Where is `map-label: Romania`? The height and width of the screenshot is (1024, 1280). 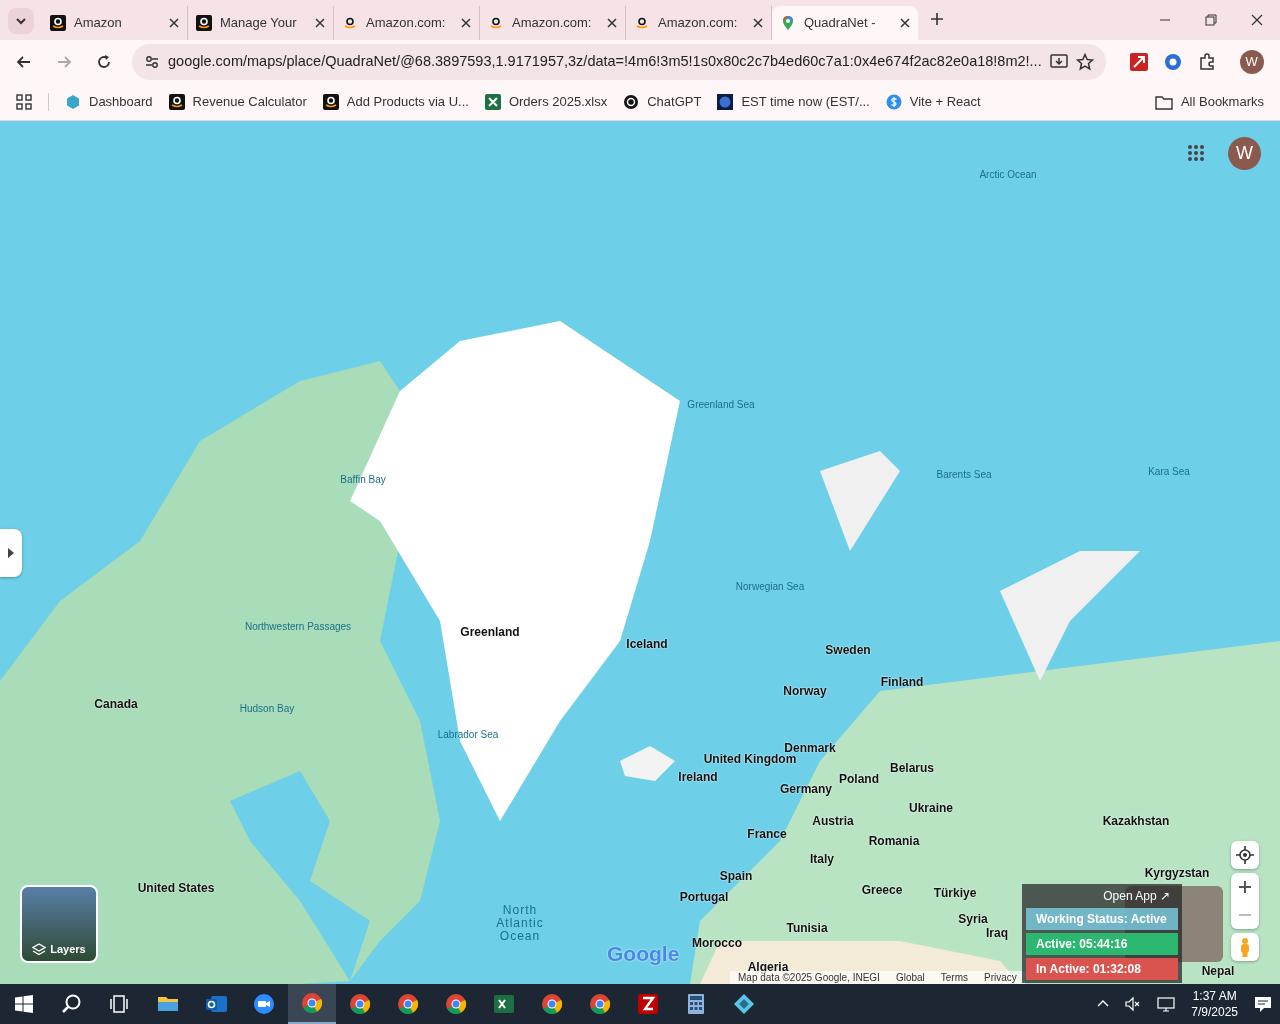
map-label: Romania is located at coordinates (894, 841).